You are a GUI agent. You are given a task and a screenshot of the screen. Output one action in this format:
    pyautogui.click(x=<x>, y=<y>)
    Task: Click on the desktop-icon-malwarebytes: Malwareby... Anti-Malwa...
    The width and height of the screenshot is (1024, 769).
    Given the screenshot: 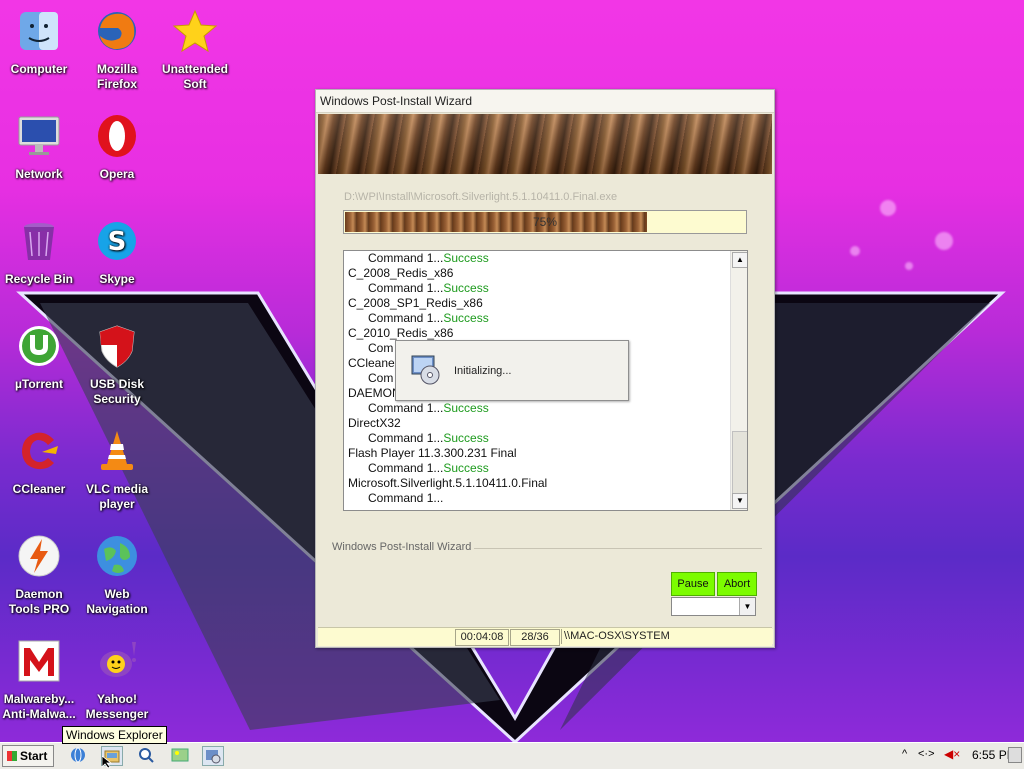 What is the action you would take?
    pyautogui.click(x=39, y=680)
    